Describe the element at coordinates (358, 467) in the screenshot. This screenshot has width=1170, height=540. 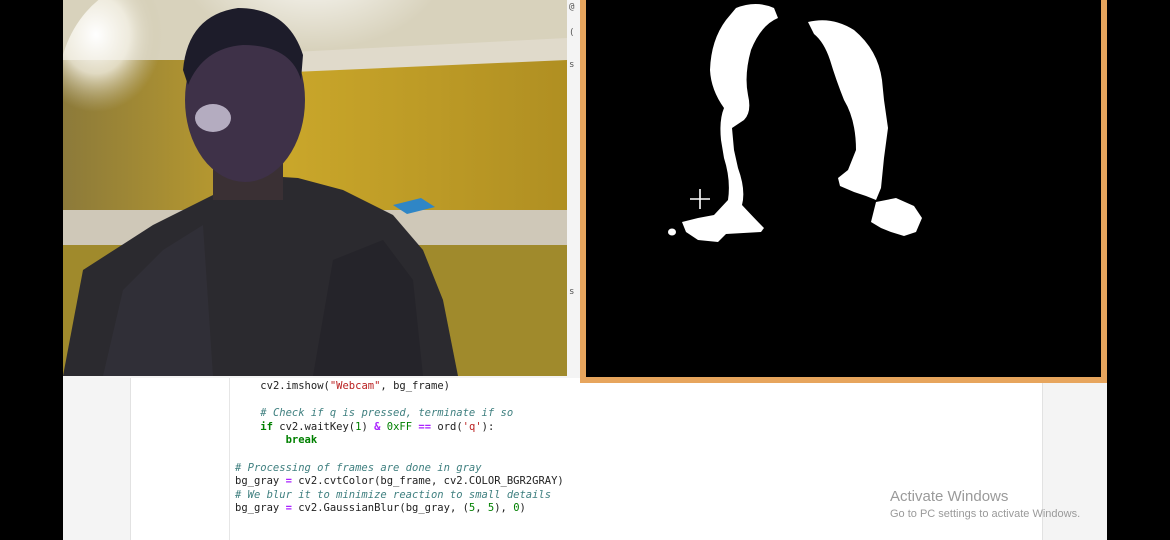
I see `code-token: # Processing of frames are done in gray` at that location.